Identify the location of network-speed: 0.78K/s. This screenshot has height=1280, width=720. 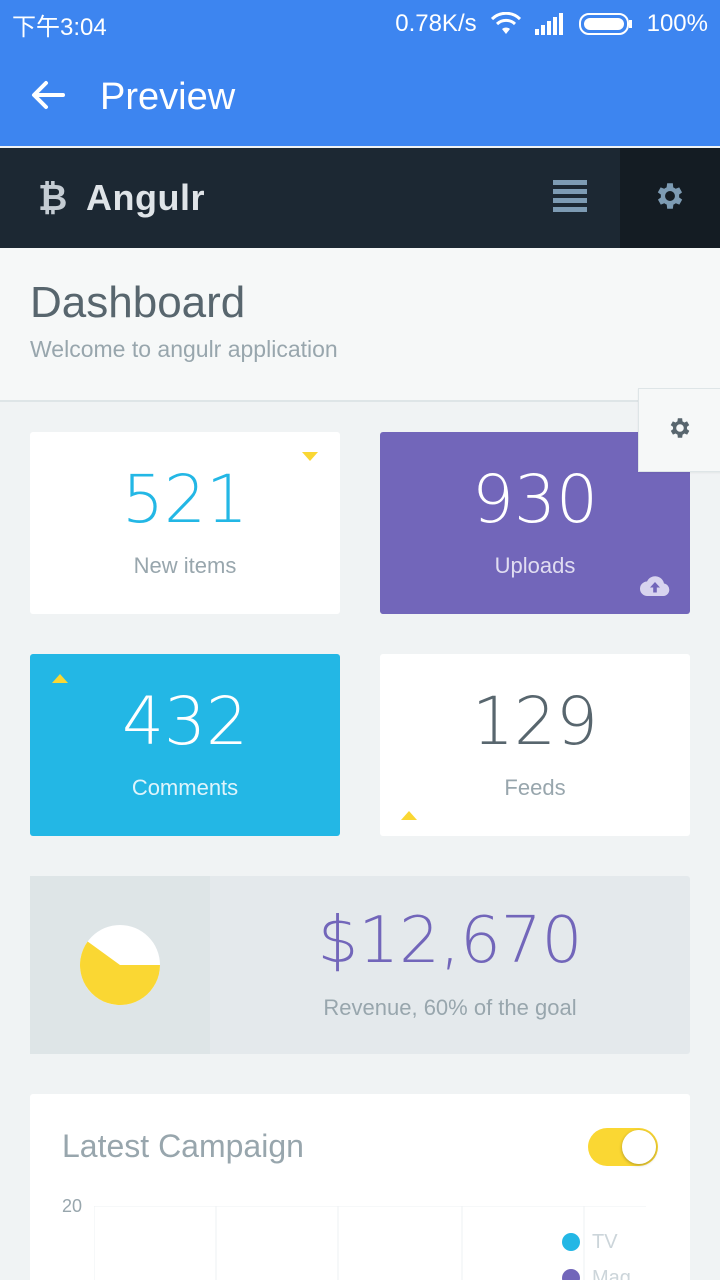
(436, 23).